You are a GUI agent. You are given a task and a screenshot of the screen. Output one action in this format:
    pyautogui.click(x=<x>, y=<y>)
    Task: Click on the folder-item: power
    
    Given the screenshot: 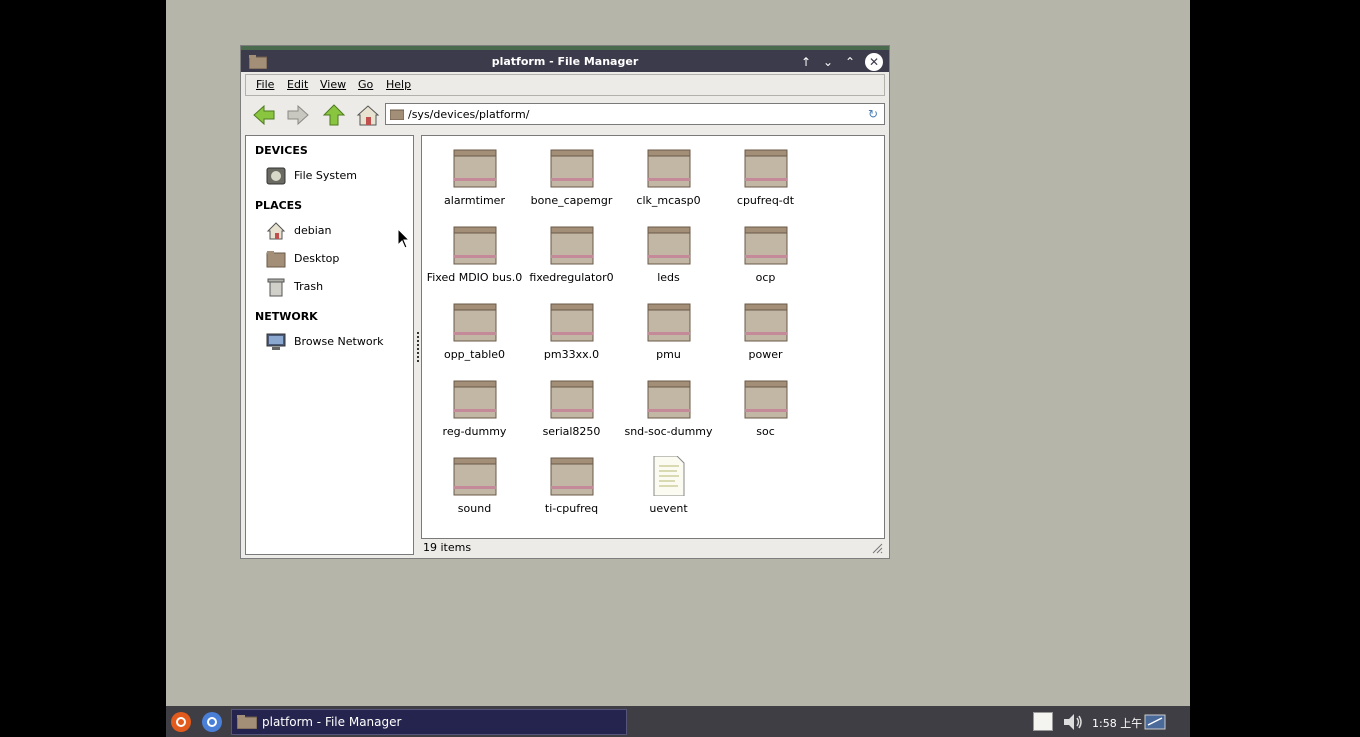 What is the action you would take?
    pyautogui.click(x=765, y=327)
    